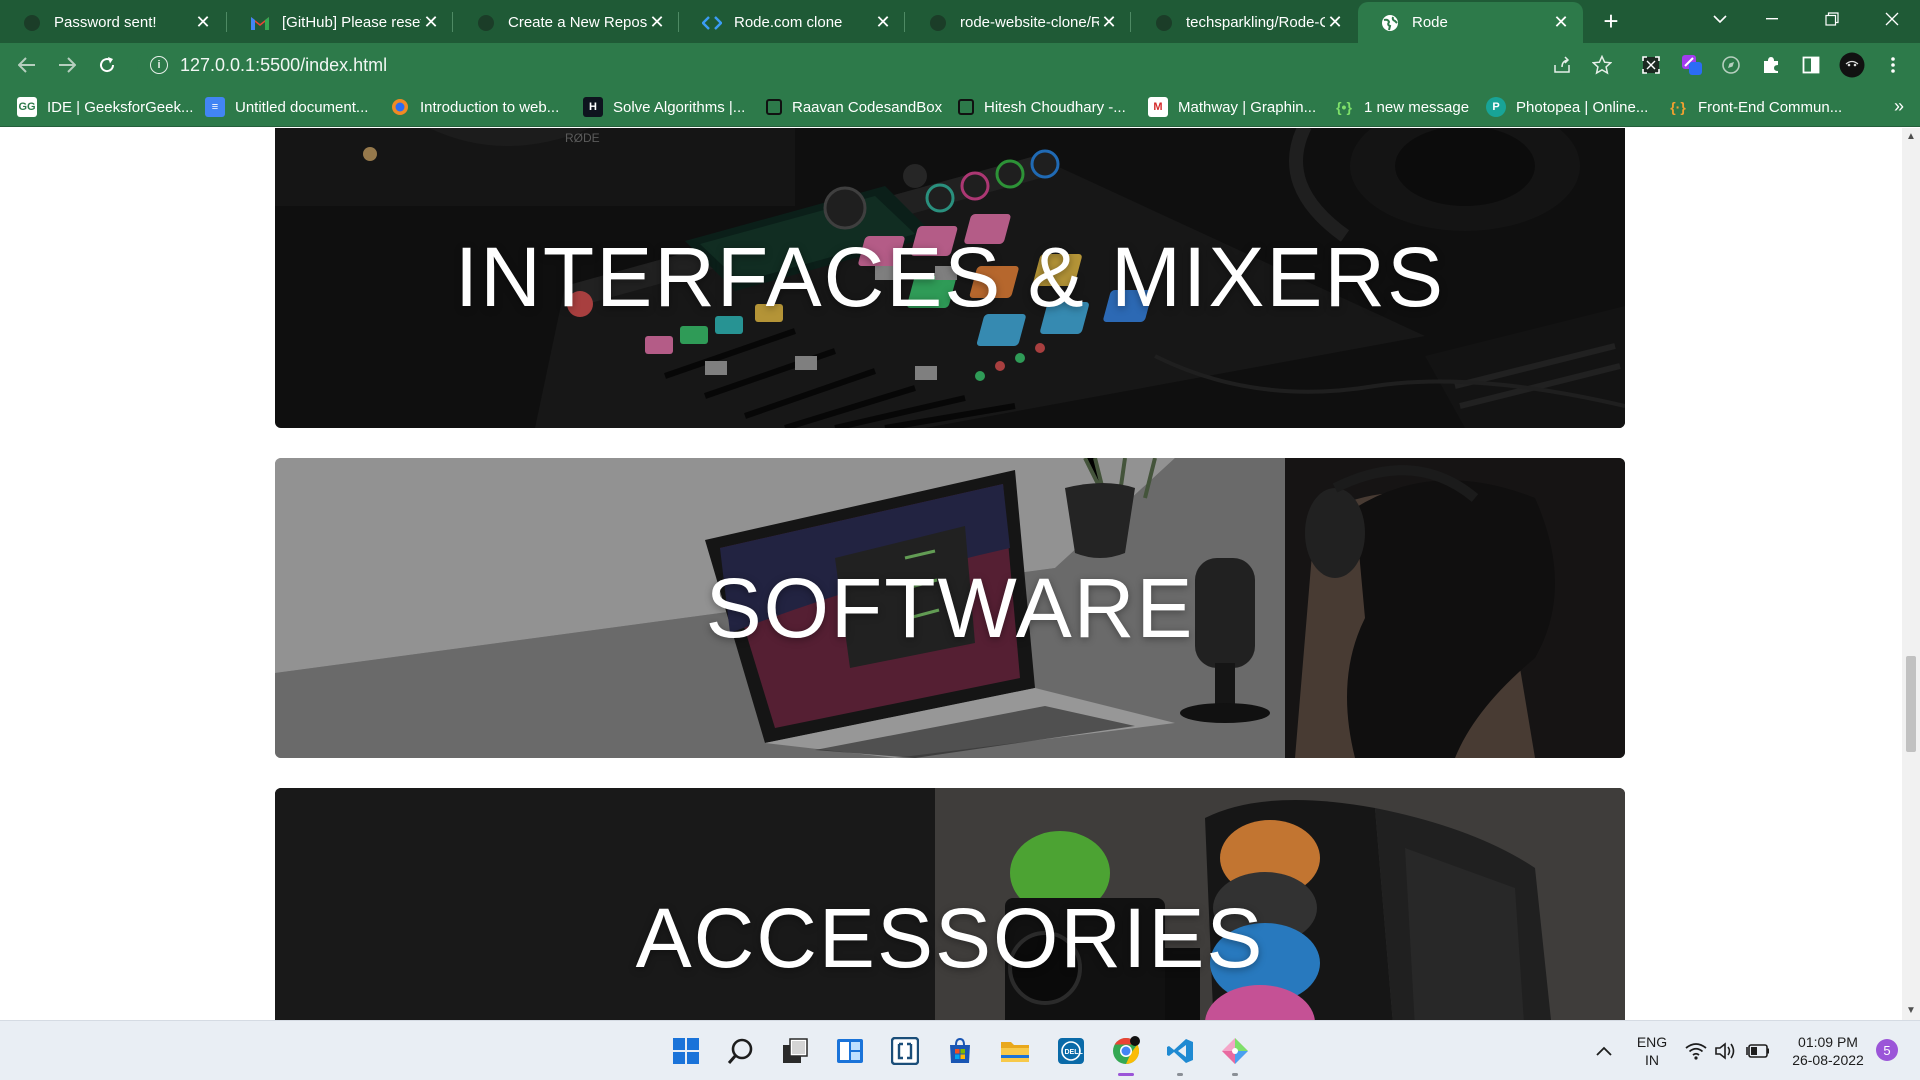 Image resolution: width=1920 pixels, height=1080 pixels. Describe the element at coordinates (1651, 65) in the screenshot. I see `extension-capture-icon` at that location.